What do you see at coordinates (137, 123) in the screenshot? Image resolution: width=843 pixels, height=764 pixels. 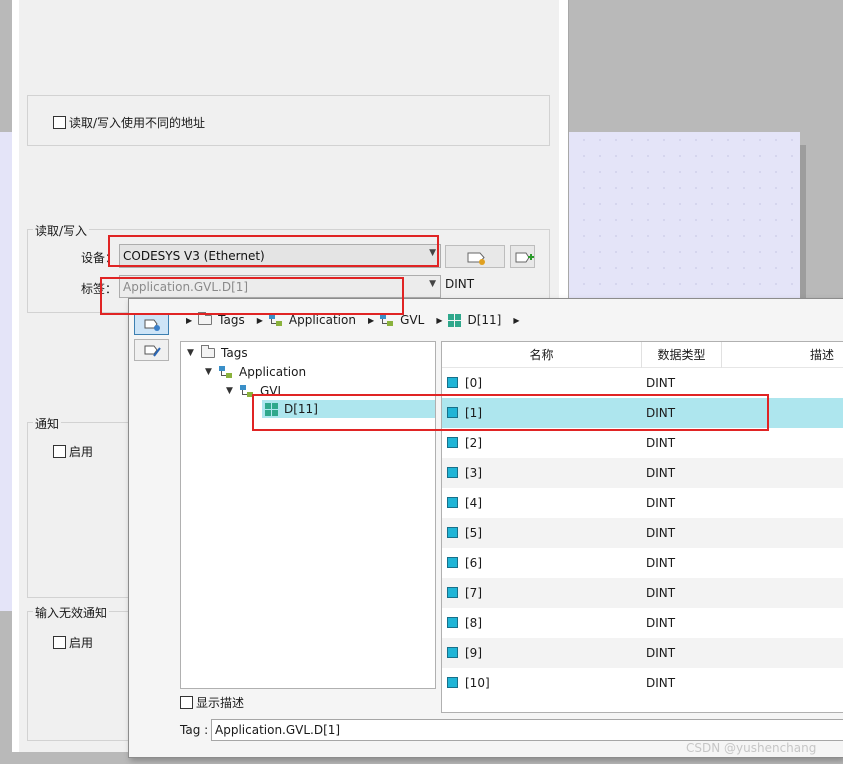 I see `diff-address-label: 读取/写入使用不同的地址` at bounding box center [137, 123].